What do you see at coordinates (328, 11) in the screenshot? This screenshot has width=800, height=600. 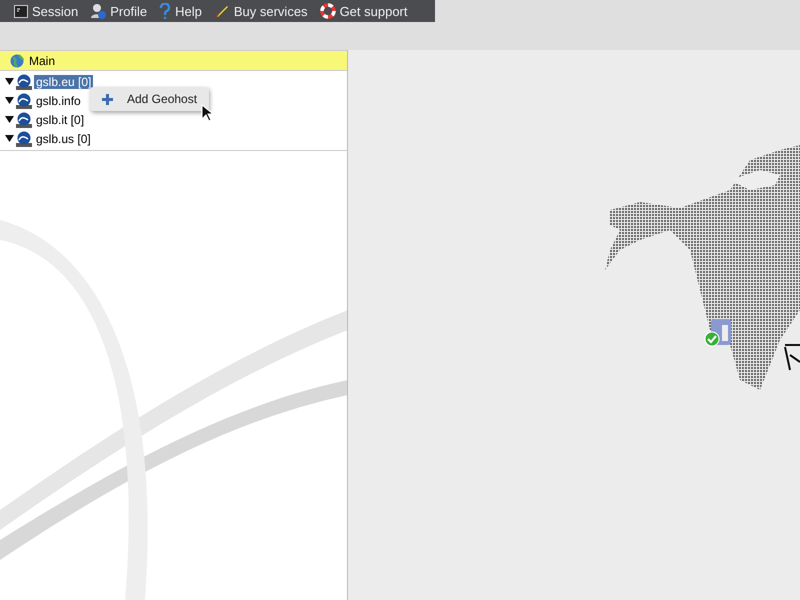 I see `lifebuoy-icon` at bounding box center [328, 11].